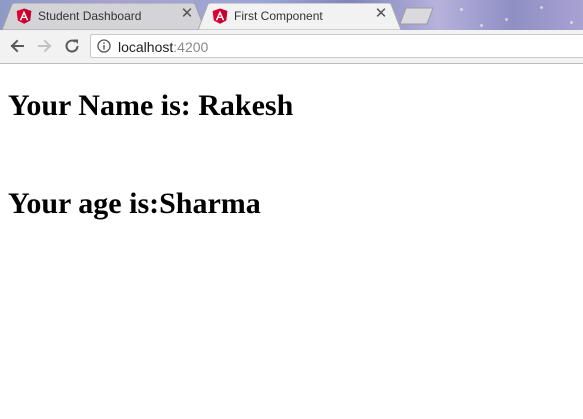  Describe the element at coordinates (278, 16) in the screenshot. I see `tab-title: First Component` at that location.